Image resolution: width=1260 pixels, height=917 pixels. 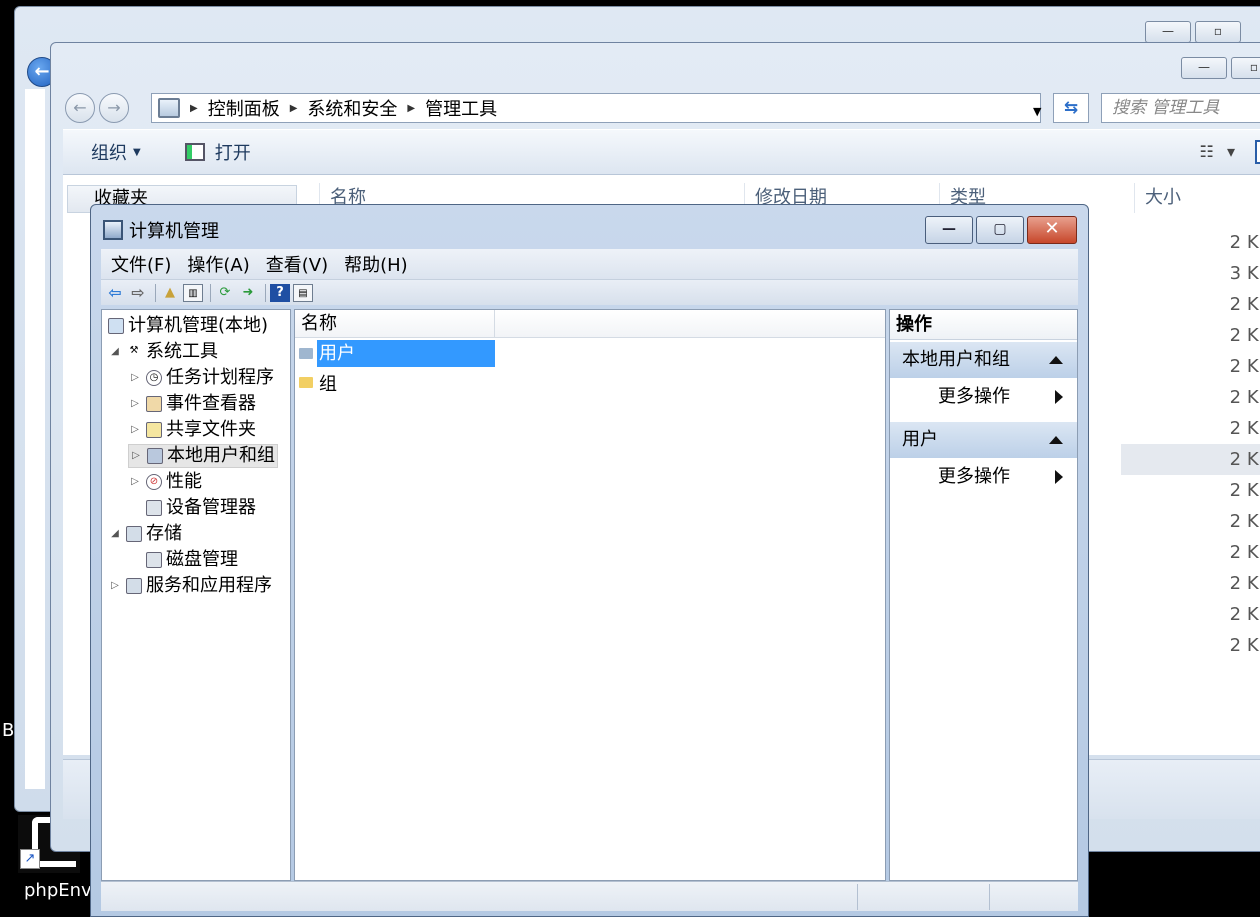 What do you see at coordinates (202, 559) in the screenshot?
I see `tree-label: 磁盘管理` at bounding box center [202, 559].